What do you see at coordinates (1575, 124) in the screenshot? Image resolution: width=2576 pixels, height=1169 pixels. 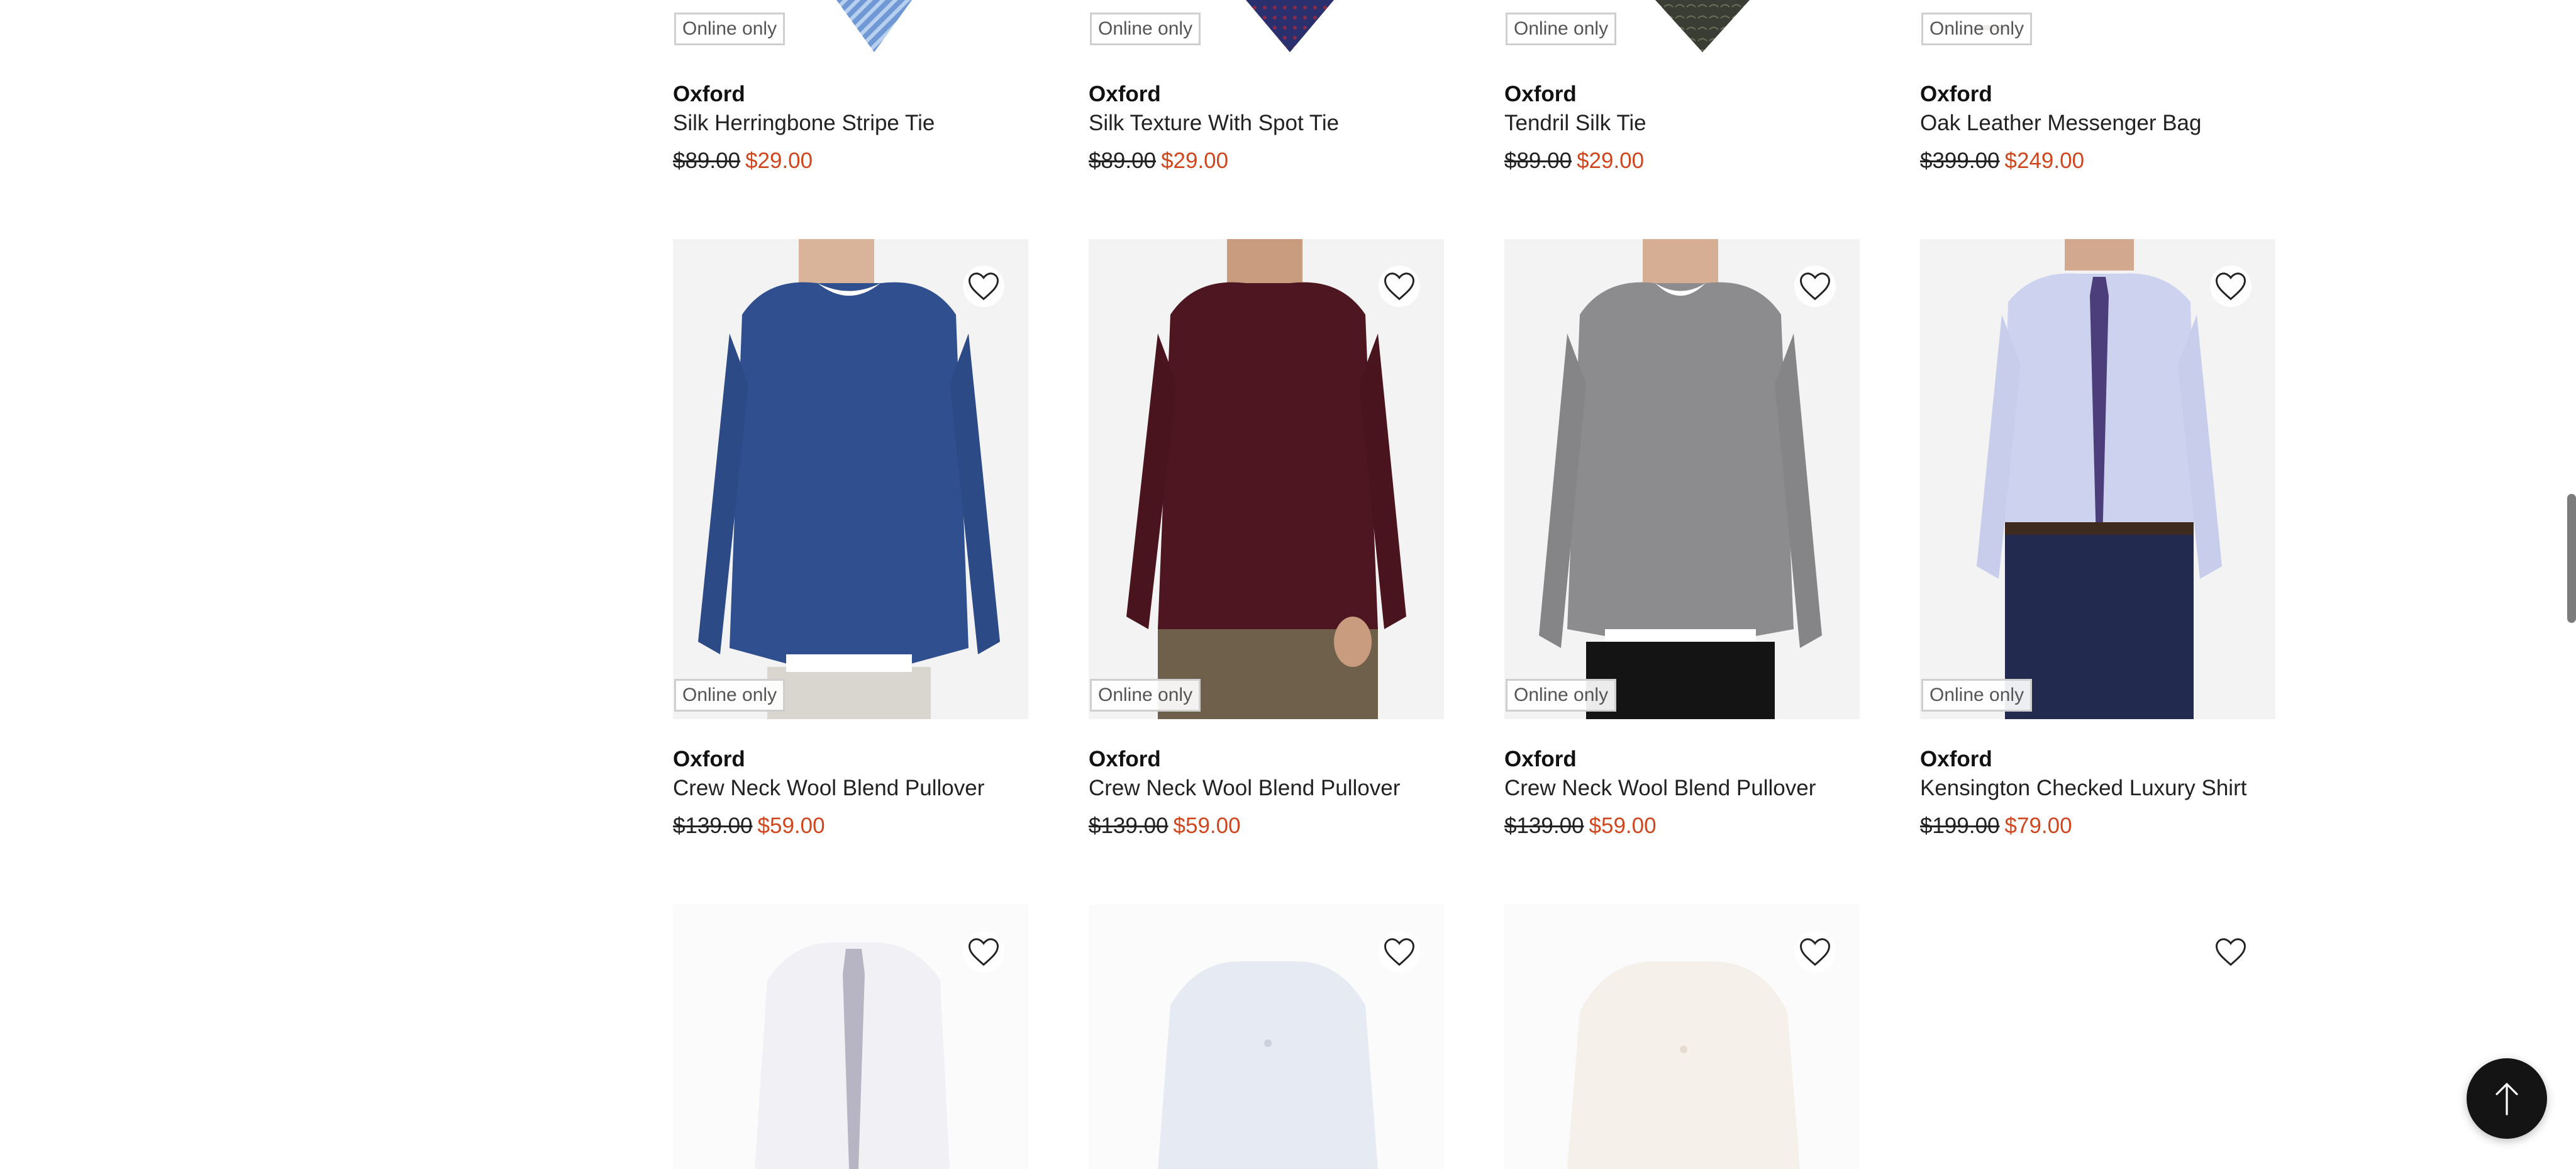 I see `product-name-link: Tendril Silk Tie` at bounding box center [1575, 124].